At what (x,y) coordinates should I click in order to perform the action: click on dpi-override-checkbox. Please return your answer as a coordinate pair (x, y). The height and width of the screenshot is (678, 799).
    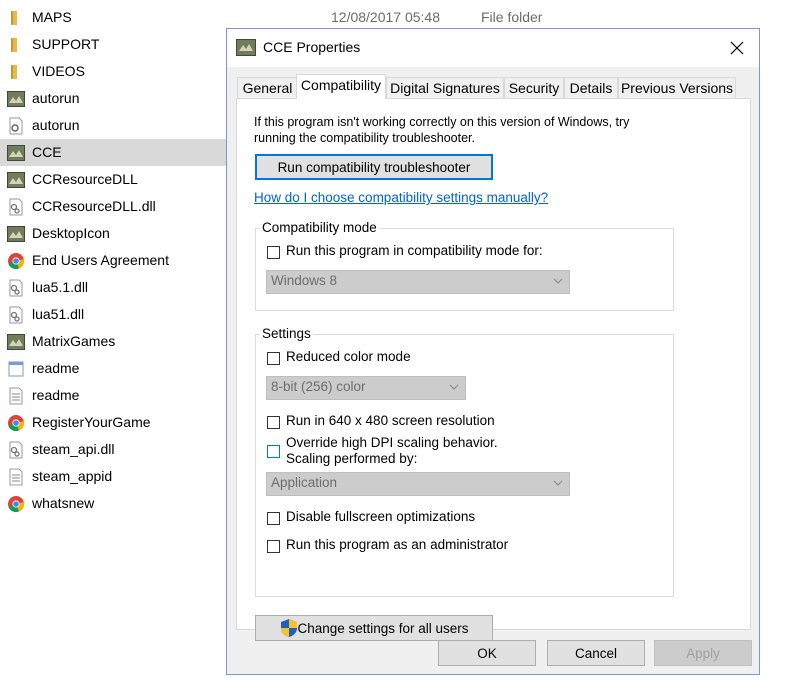
    Looking at the image, I should click on (273, 451).